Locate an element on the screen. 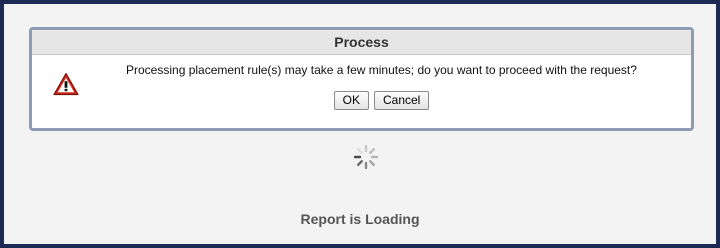  dialog-title: Process is located at coordinates (361, 42).